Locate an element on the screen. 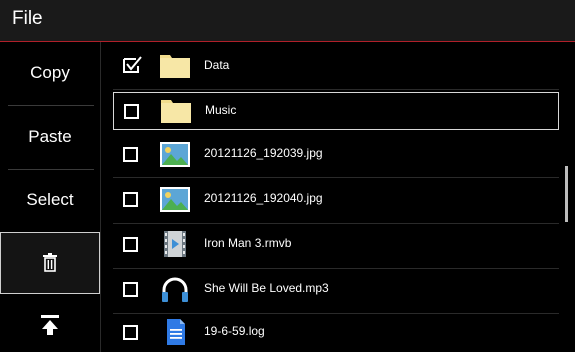  file-name: 19-6-59.log is located at coordinates (234, 331).